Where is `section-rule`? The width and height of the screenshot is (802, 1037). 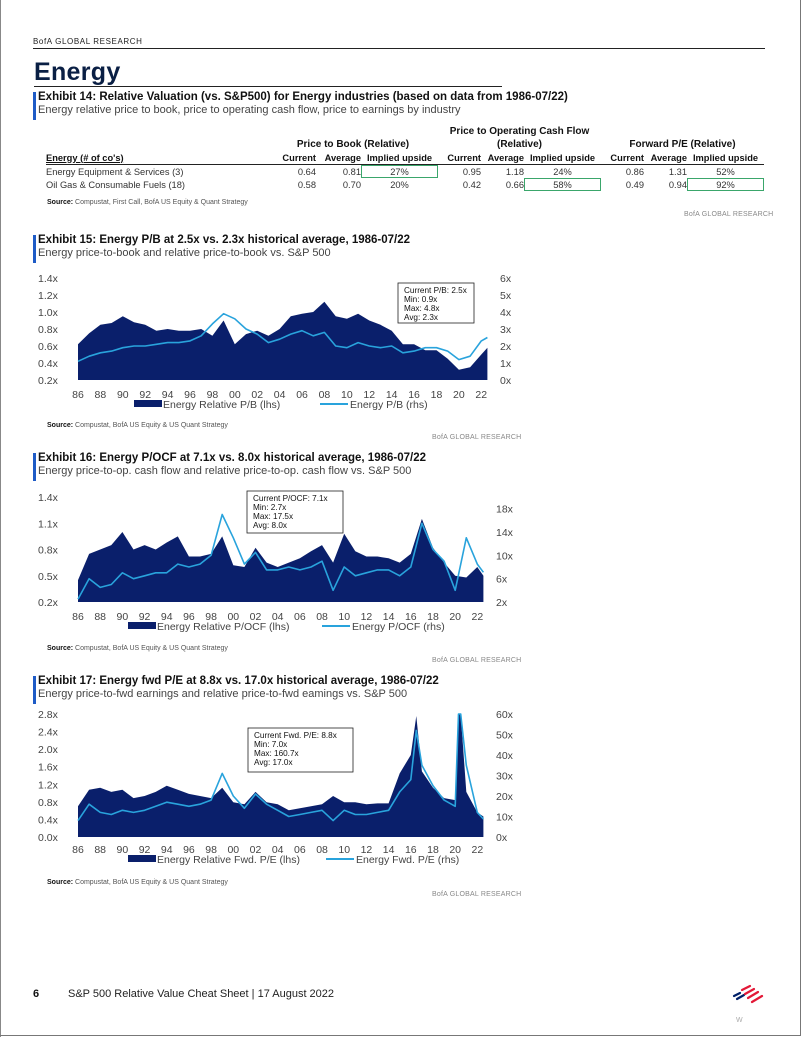 section-rule is located at coordinates (268, 86).